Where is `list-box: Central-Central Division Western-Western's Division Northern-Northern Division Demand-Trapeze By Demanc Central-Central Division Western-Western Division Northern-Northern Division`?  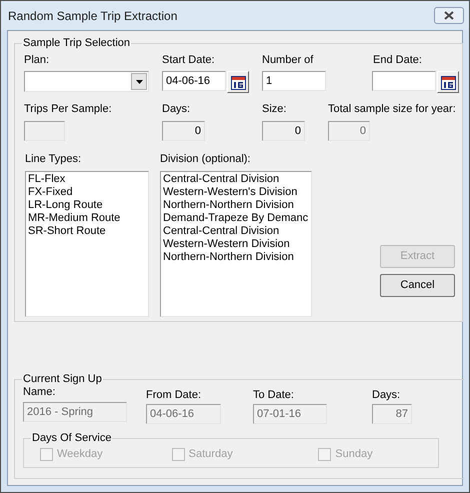 list-box: Central-Central Division Western-Western's Division Northern-Northern Division Demand-Trapeze By Demanc Central-Central Division Western-Western Division Northern-Northern Division is located at coordinates (236, 244).